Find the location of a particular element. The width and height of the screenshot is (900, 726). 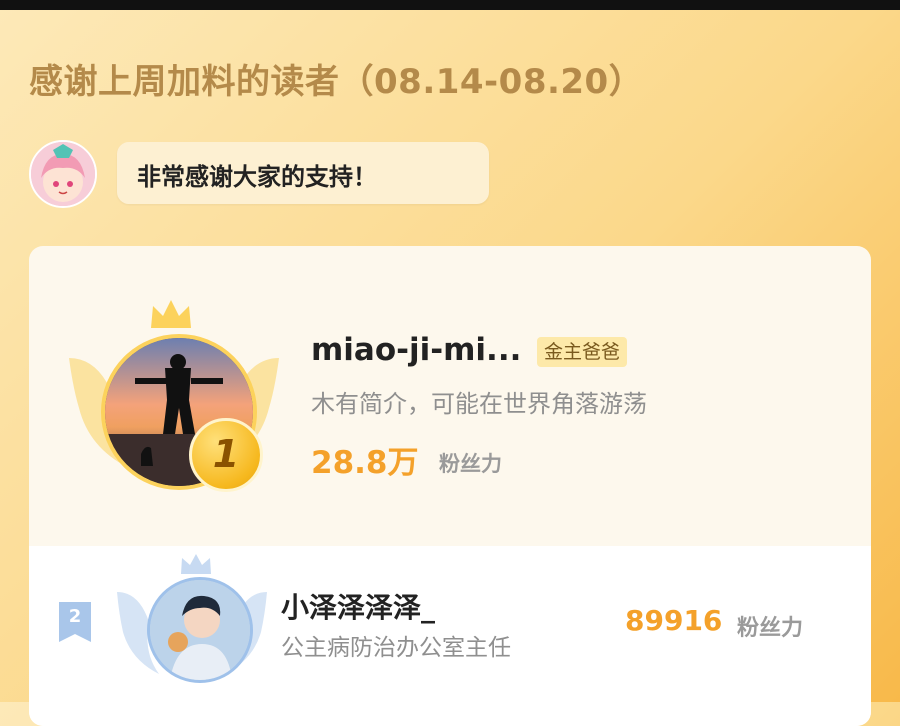

rank-number: 1 is located at coordinates (226, 454).